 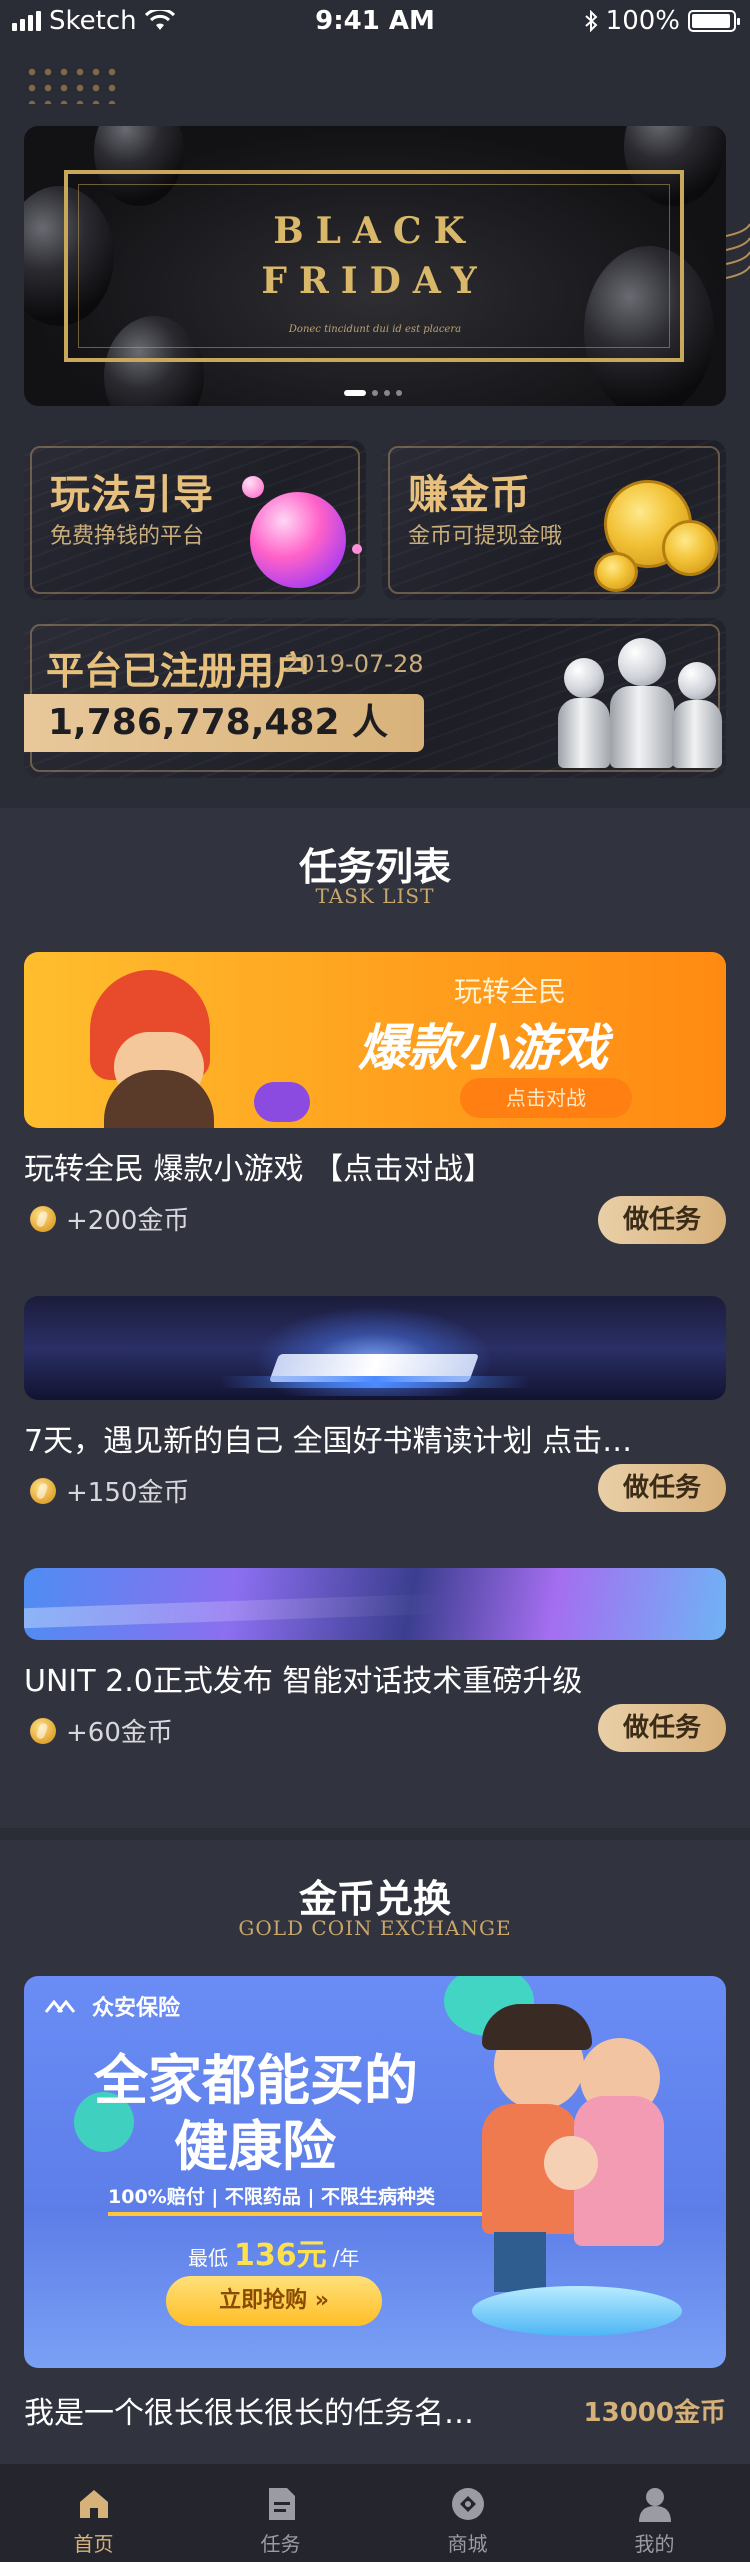 I want to click on wave-decoration, so click(x=375, y=1606).